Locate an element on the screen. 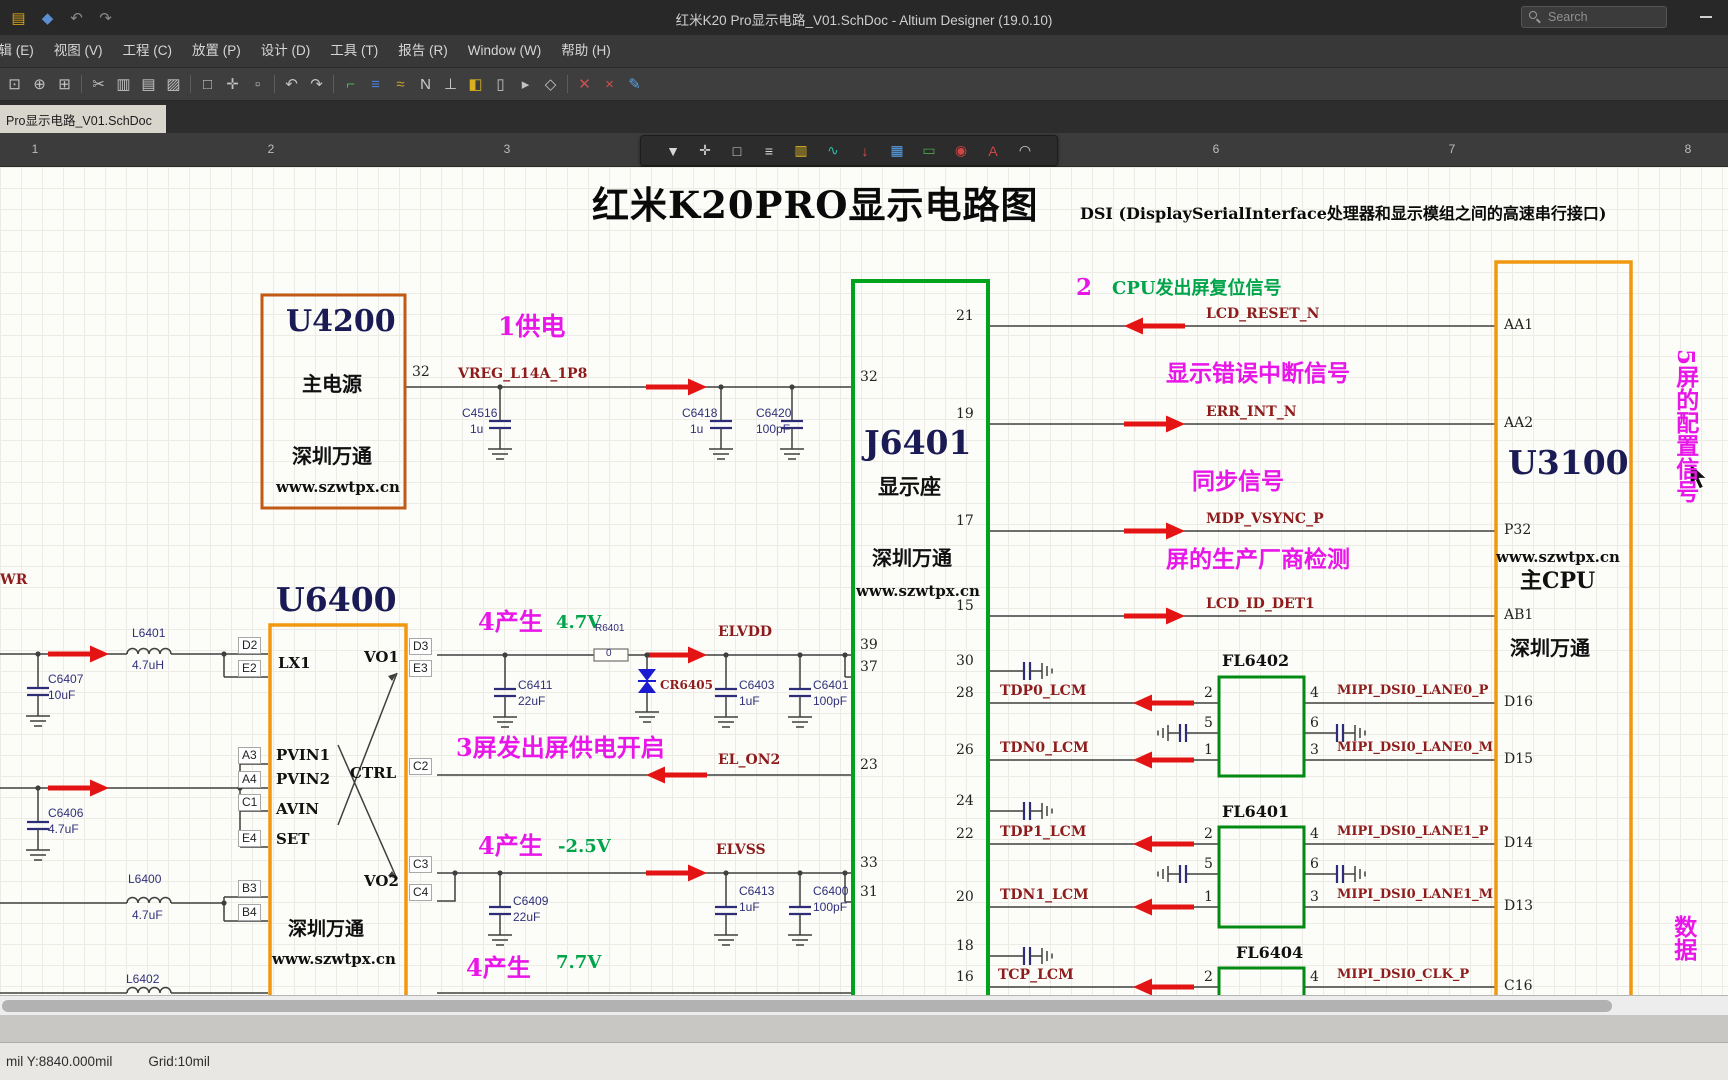 This screenshot has width=1728, height=1080. net-elvss: ELVSS is located at coordinates (741, 850).